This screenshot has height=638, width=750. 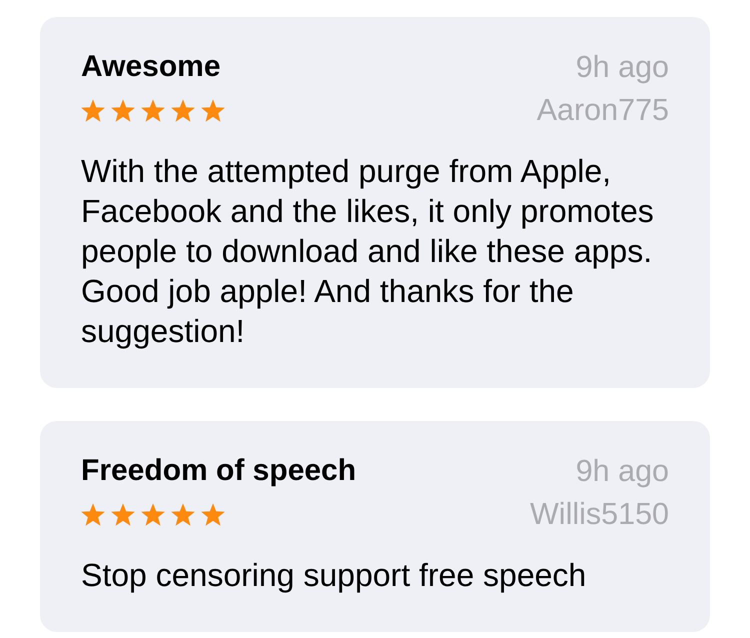 What do you see at coordinates (599, 514) in the screenshot?
I see `review-author: Willis5150` at bounding box center [599, 514].